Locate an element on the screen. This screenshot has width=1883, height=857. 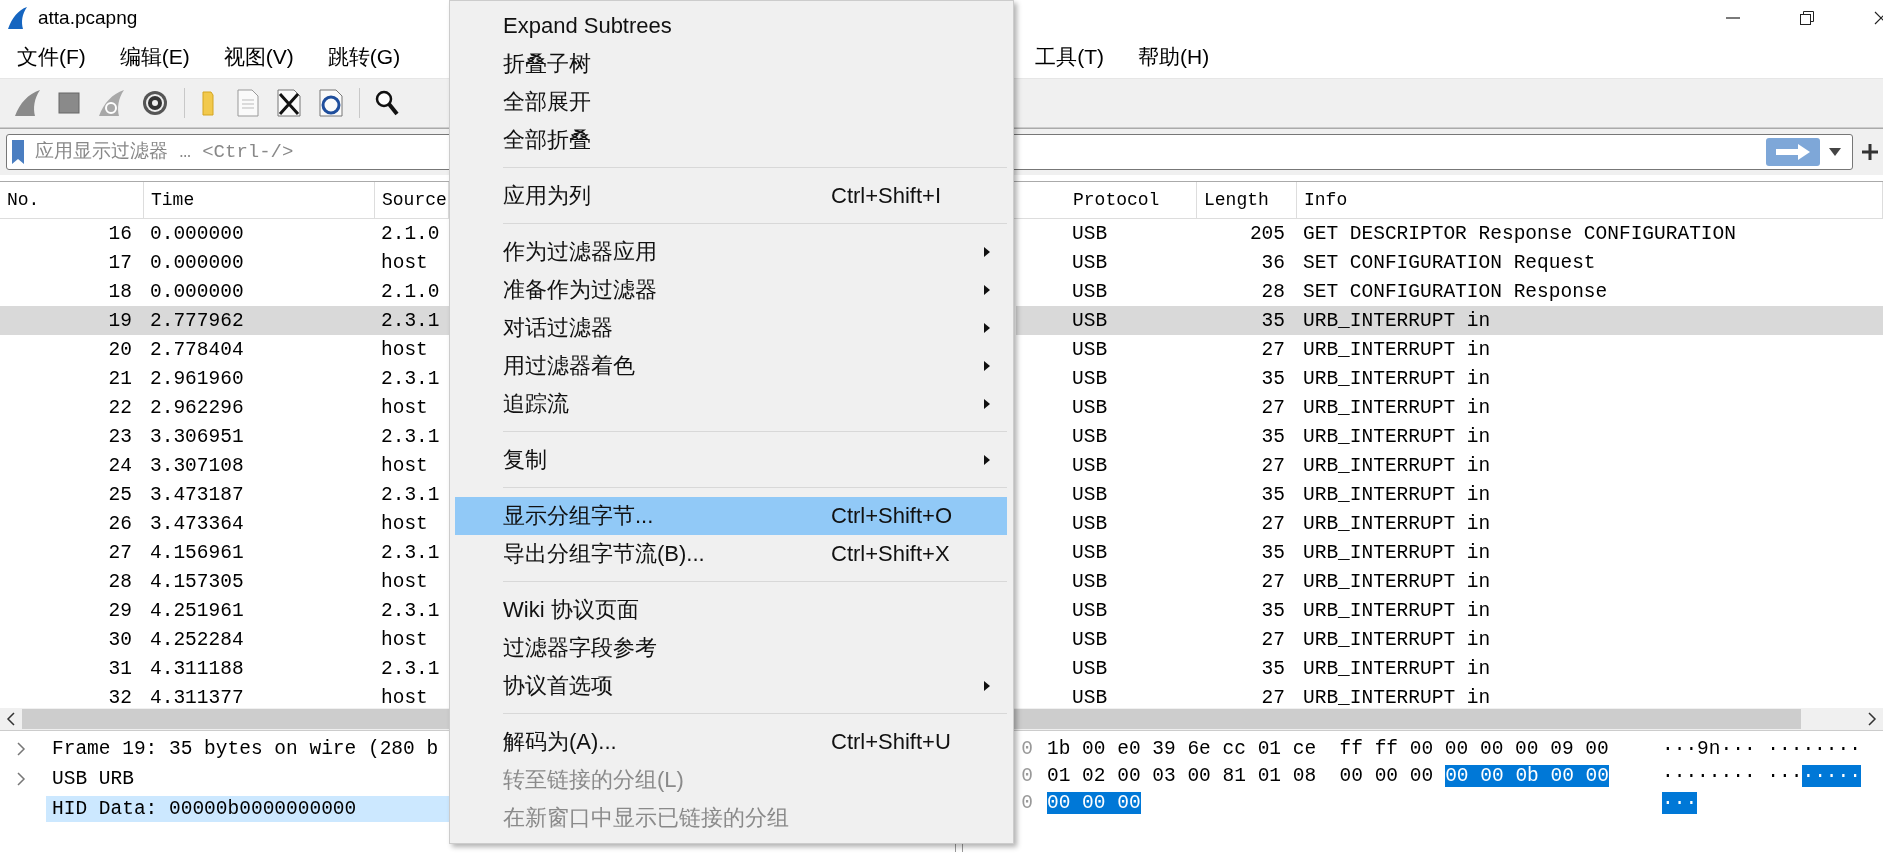
table-cell-text: 22 is located at coordinates (120, 407).